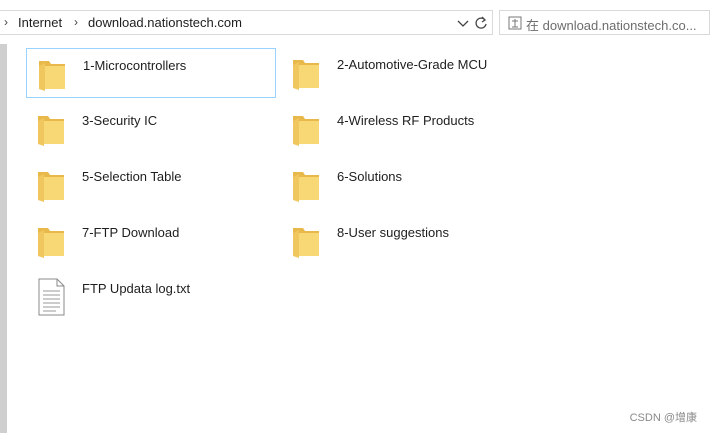 The height and width of the screenshot is (433, 711). I want to click on chevron-down-icon, so click(463, 23).